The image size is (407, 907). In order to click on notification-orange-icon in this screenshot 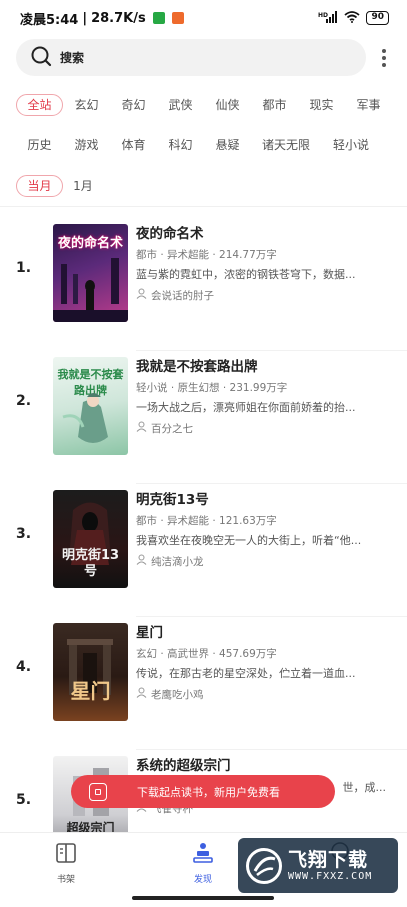, I will do `click(177, 18)`.